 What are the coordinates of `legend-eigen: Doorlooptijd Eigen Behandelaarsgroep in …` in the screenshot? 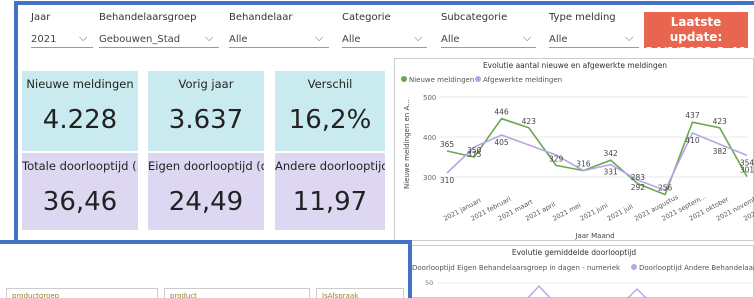 It's located at (516, 268).